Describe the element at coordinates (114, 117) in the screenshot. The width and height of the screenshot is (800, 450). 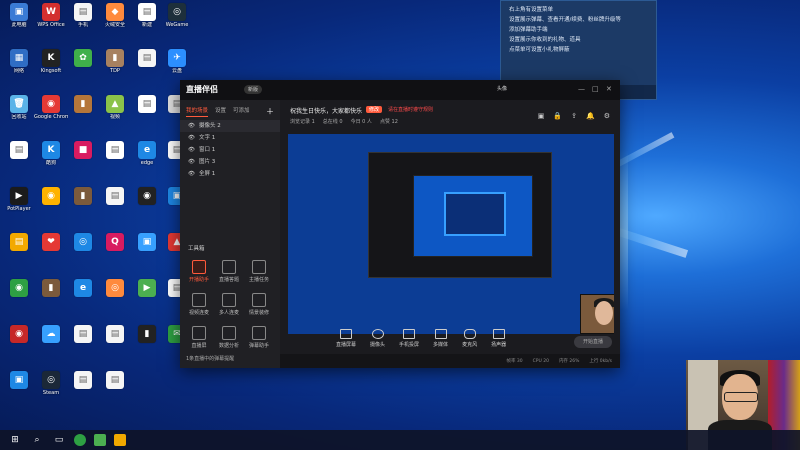
I see `desktop-icon-label: 视频` at that location.